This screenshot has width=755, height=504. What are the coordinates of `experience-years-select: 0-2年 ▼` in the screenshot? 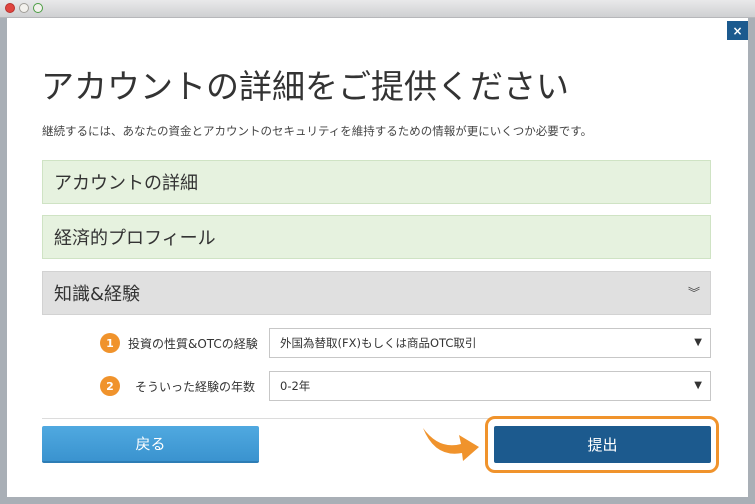 It's located at (490, 386).